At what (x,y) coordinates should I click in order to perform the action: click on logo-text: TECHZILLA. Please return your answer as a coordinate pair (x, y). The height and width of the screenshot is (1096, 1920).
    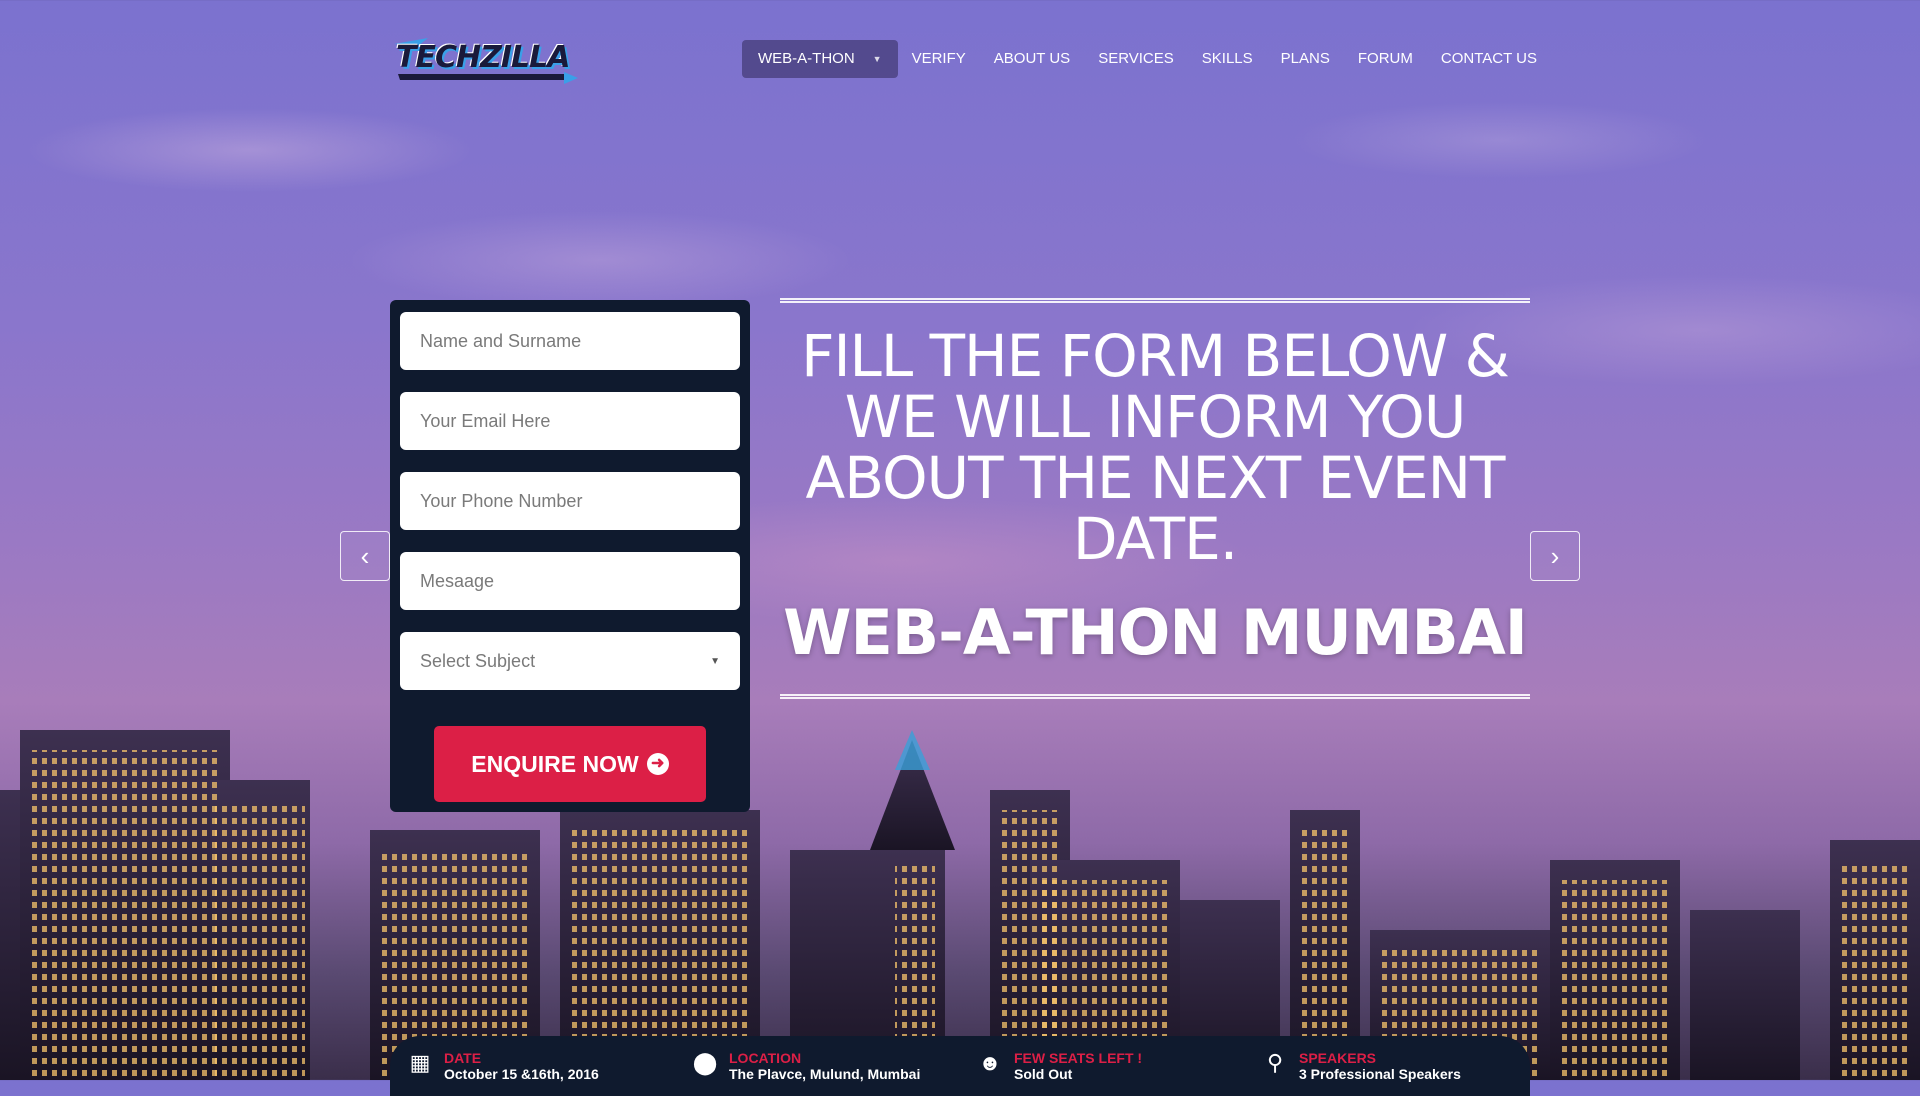
    Looking at the image, I should click on (483, 57).